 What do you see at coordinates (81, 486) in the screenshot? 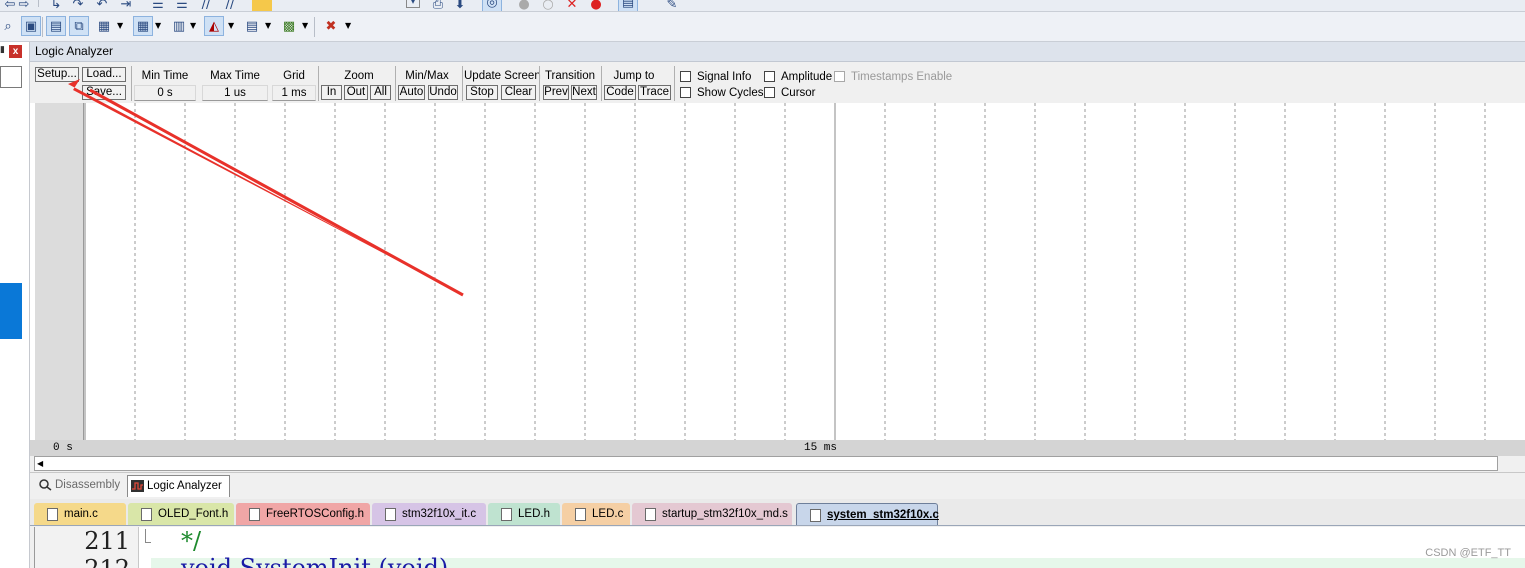
I see `tab-disassembly: Disassembly` at bounding box center [81, 486].